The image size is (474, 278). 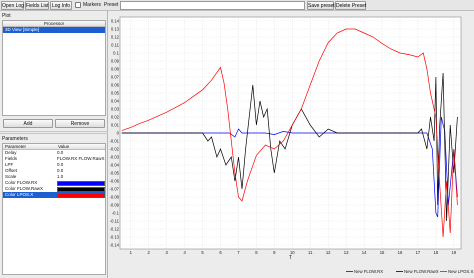 What do you see at coordinates (54, 195) in the screenshot?
I see `param-row-color-lpos-x: Color LPOS.X` at bounding box center [54, 195].